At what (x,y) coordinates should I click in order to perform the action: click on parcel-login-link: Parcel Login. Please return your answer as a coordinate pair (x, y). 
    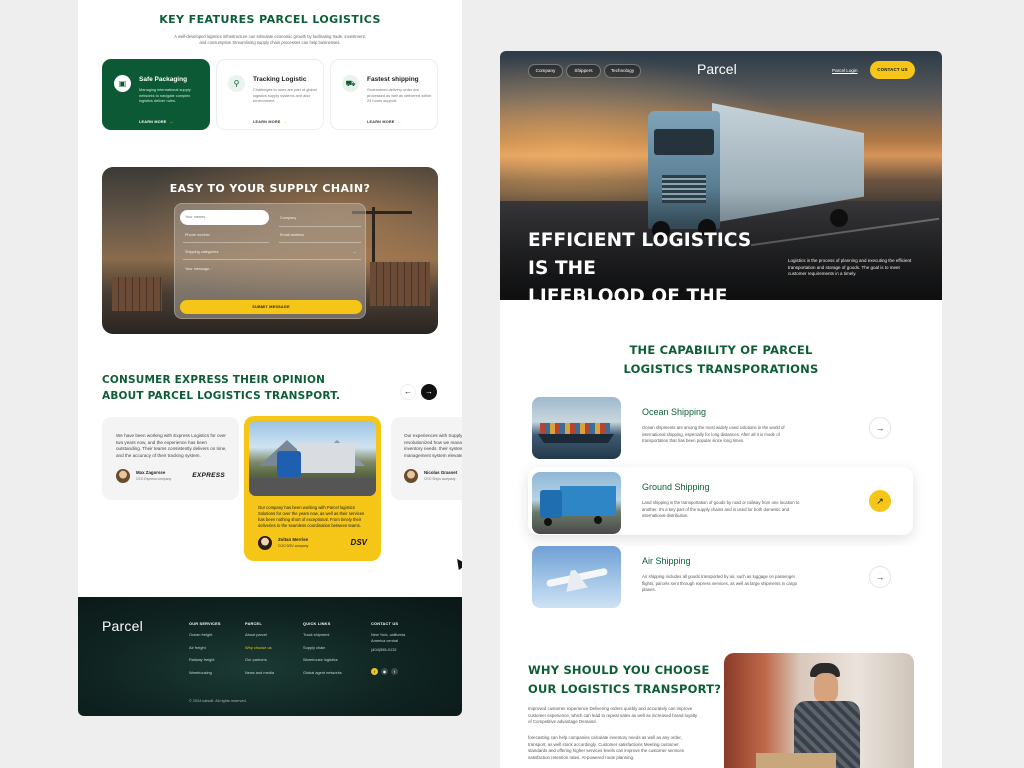
    Looking at the image, I should click on (845, 70).